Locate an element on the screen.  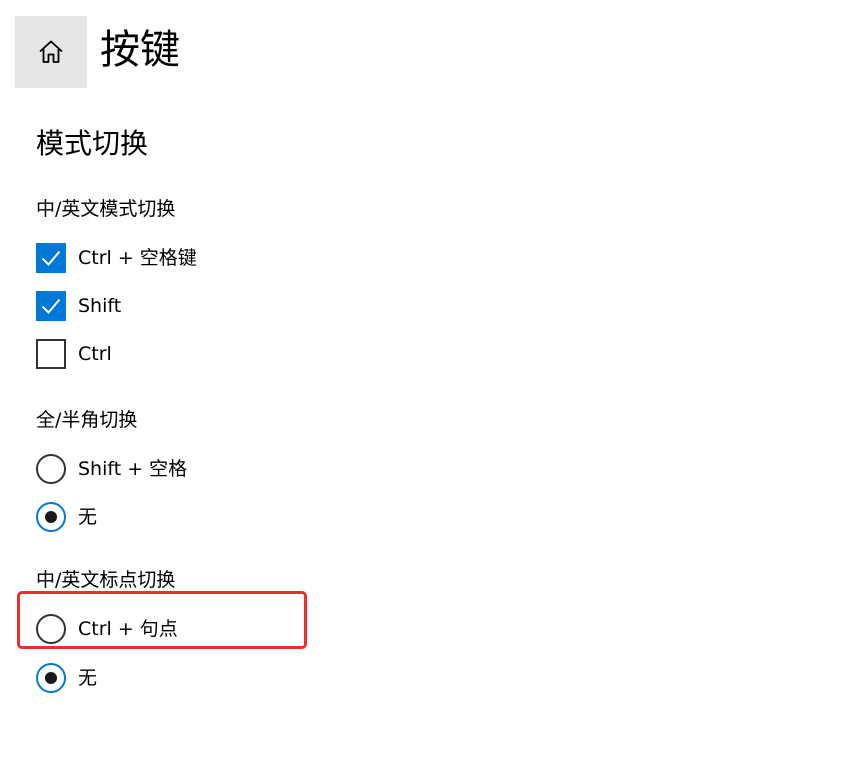
radio-punct-none: 无 is located at coordinates (66, 678).